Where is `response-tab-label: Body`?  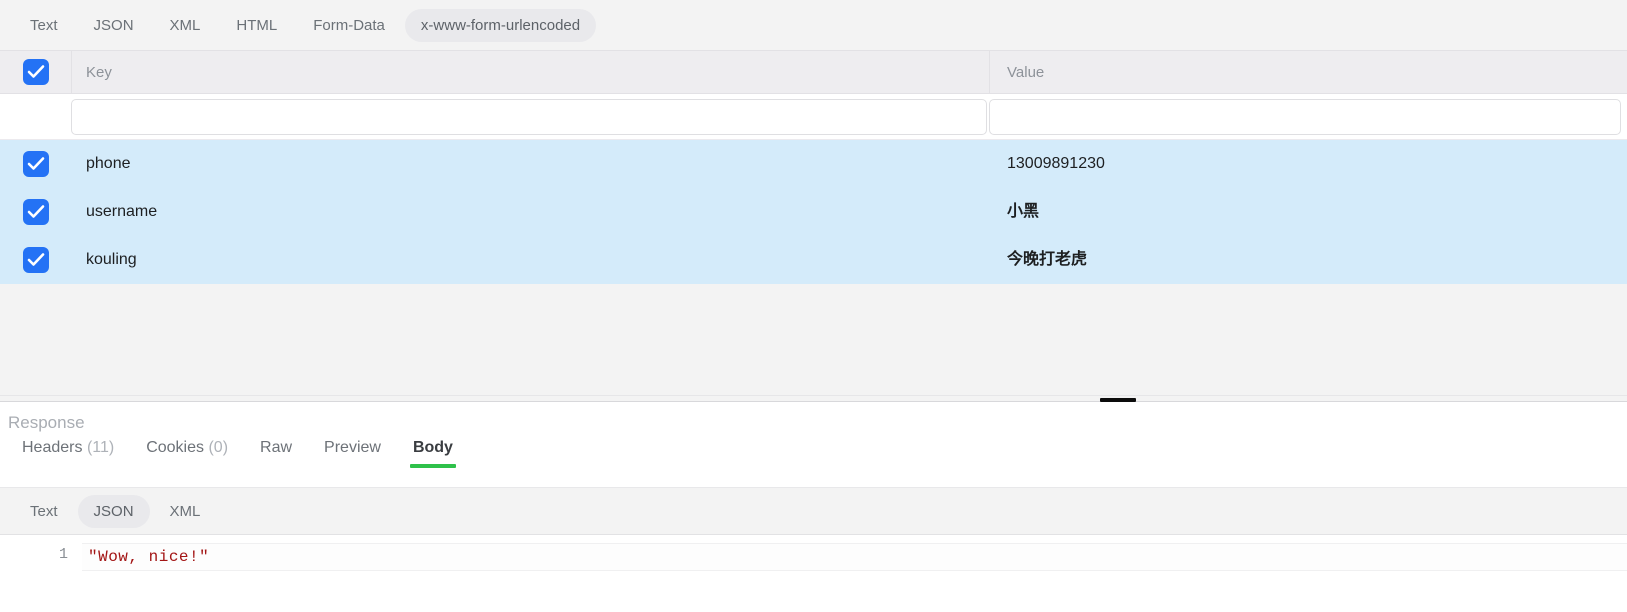
response-tab-label: Body is located at coordinates (432, 447).